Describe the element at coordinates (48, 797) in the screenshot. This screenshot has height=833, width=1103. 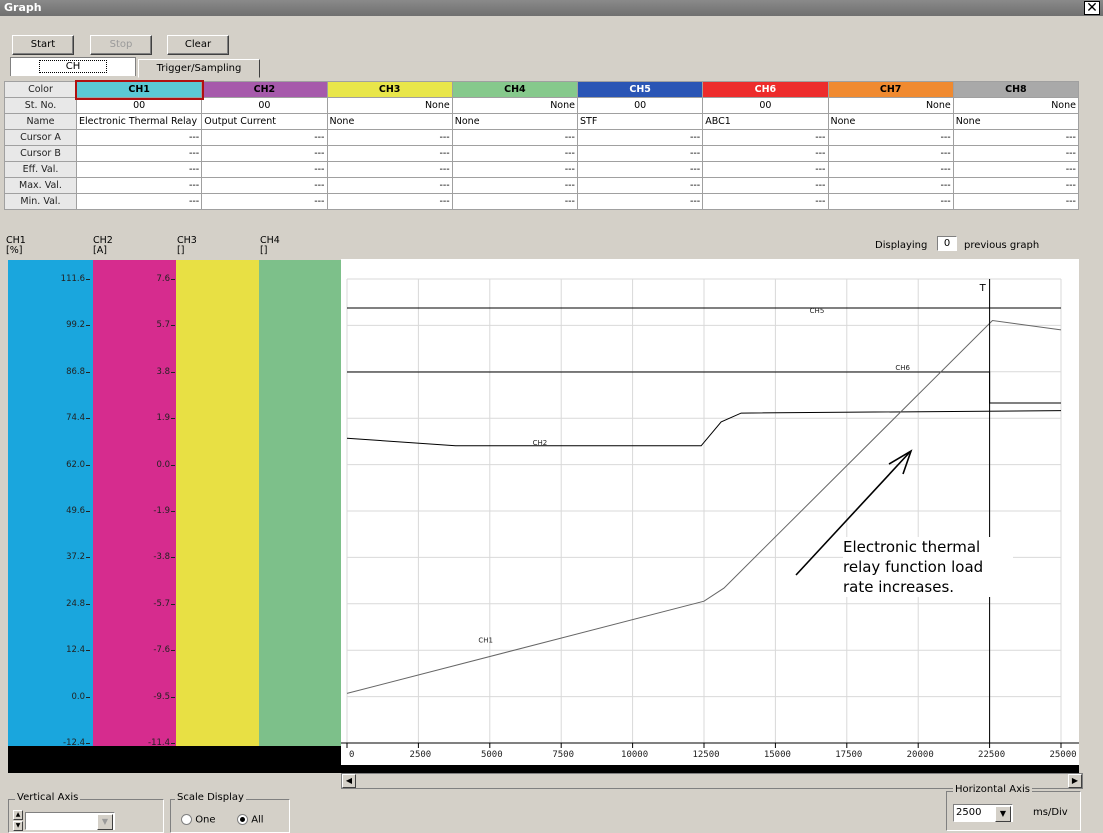
I see `vertical-axis-label: Vertical Axis` at that location.